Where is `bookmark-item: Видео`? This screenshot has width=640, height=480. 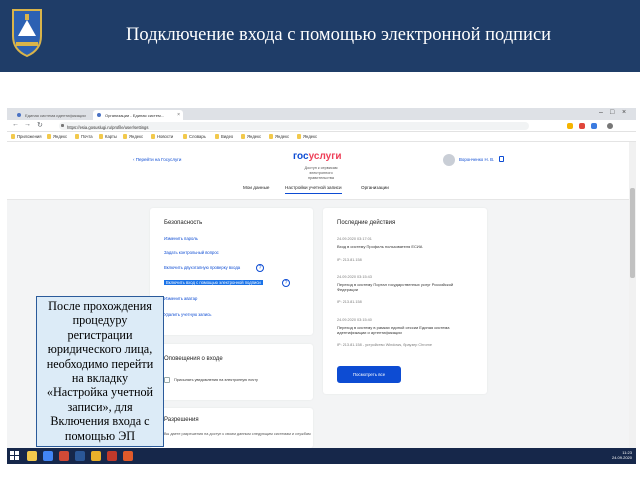 bookmark-item: Видео is located at coordinates (224, 136).